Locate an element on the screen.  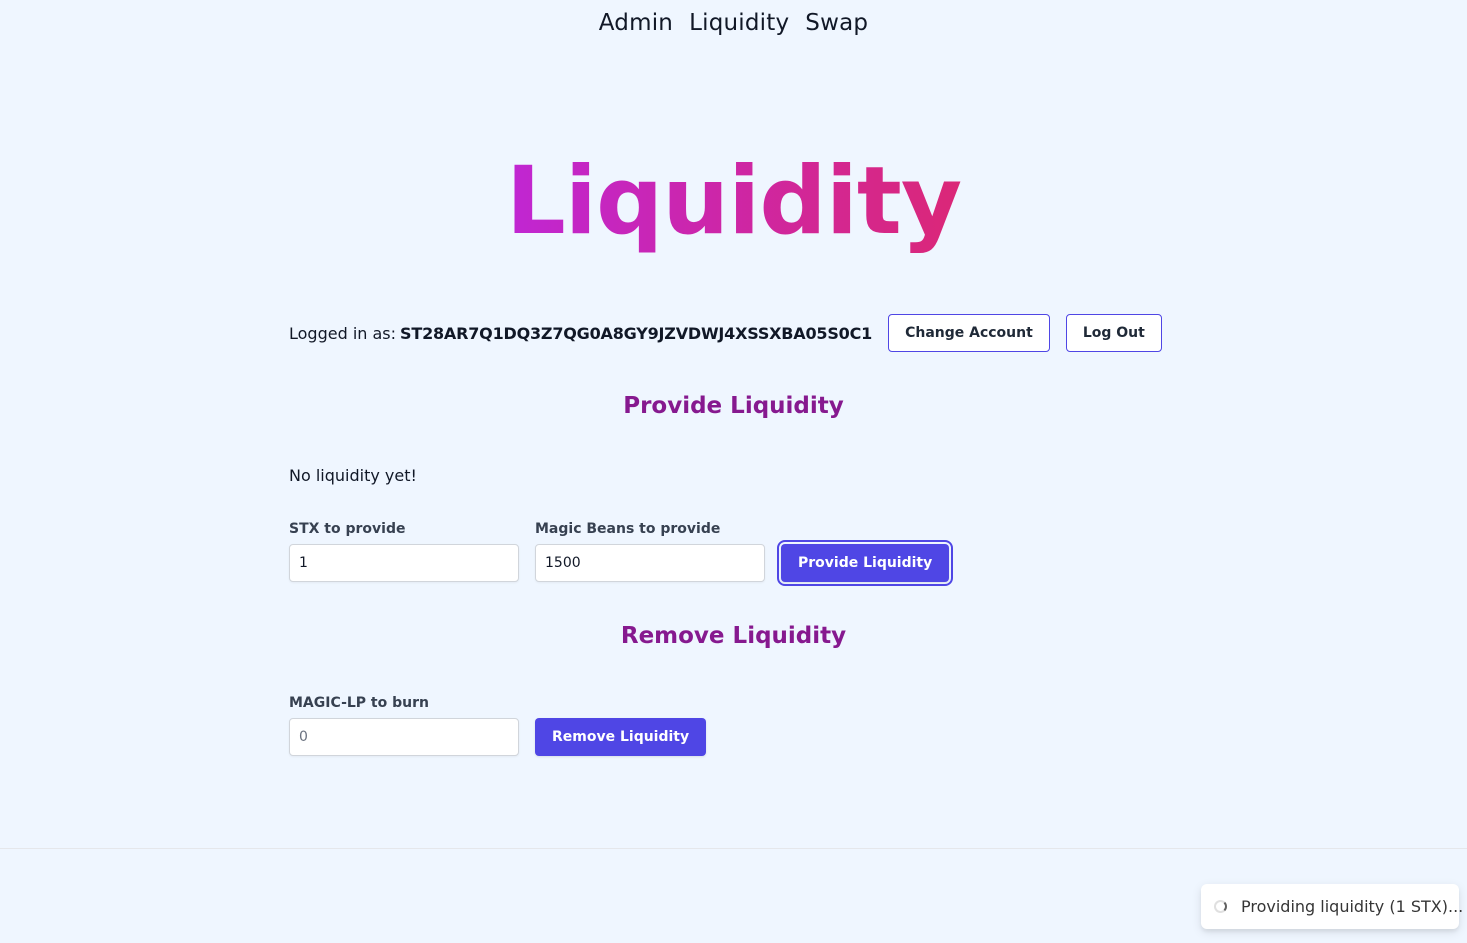
provide-liquidity-heading: Provide Liquidity is located at coordinates (733, 406).